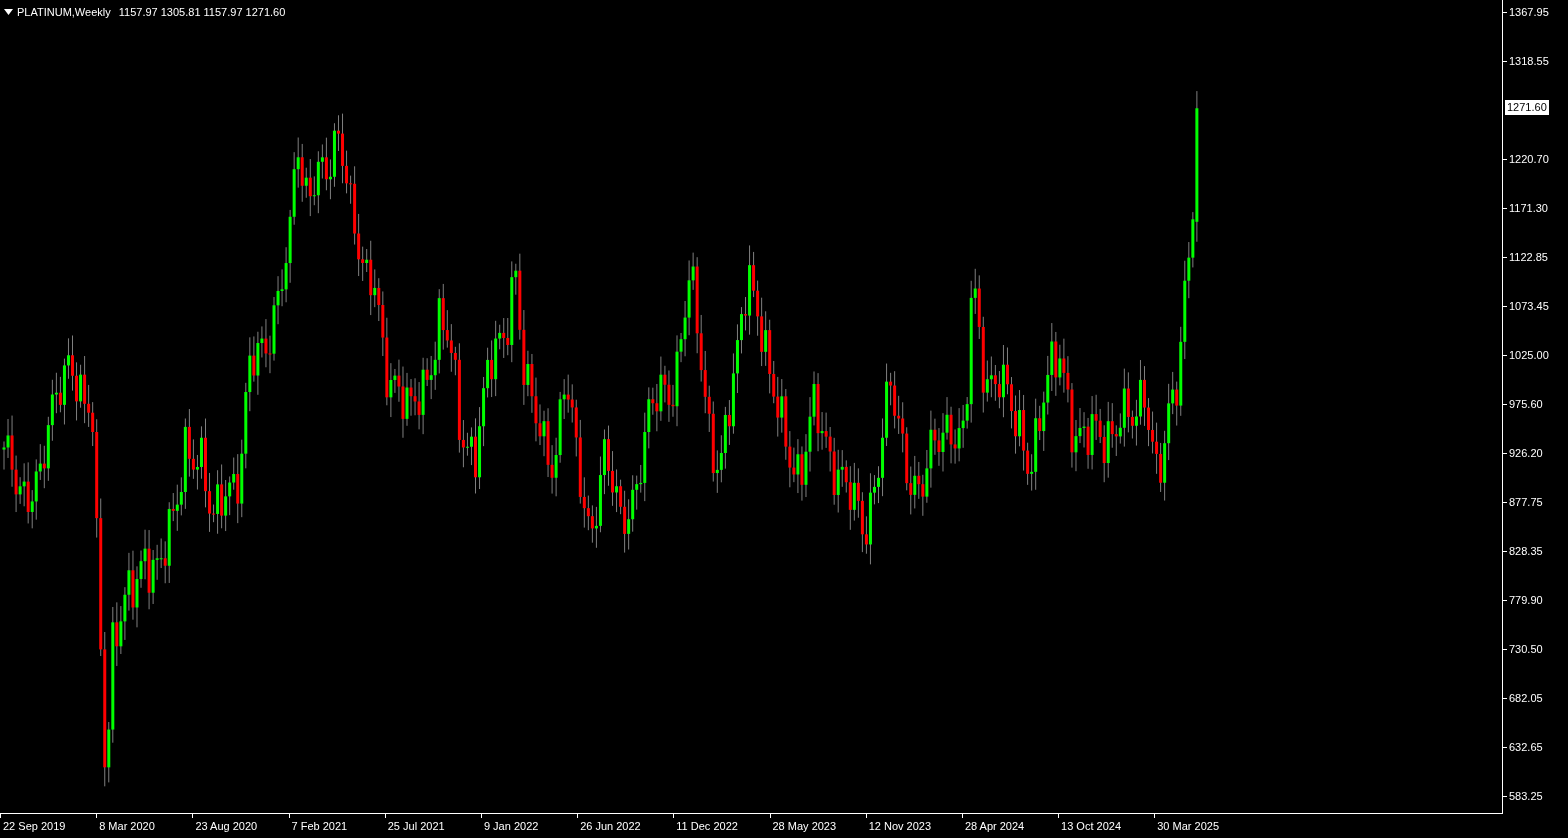 The height and width of the screenshot is (838, 1568). I want to click on time-axis-label: 23 Aug 2020, so click(226, 826).